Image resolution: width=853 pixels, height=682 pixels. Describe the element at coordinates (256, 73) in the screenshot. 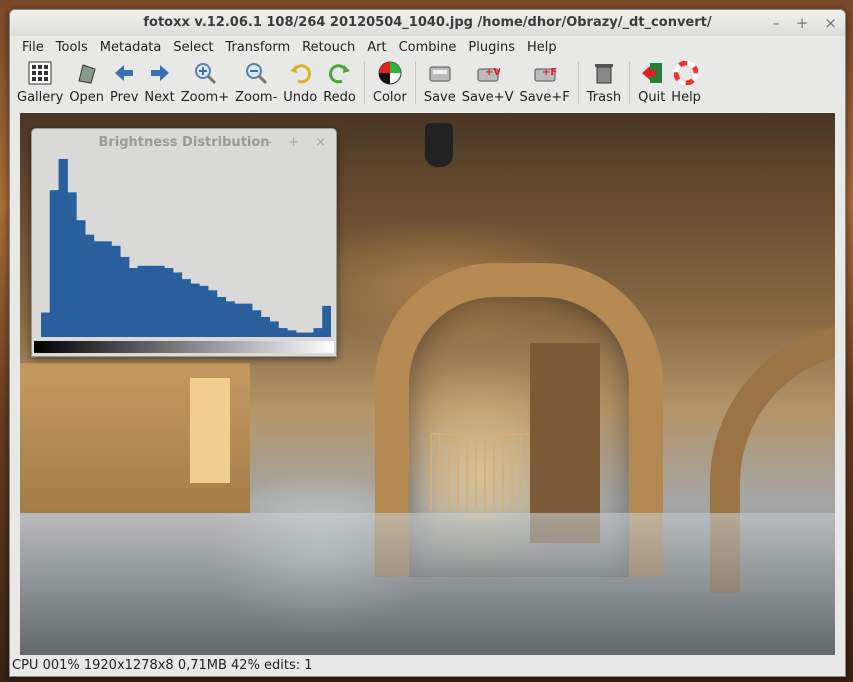

I see `zoom-out-icon` at that location.